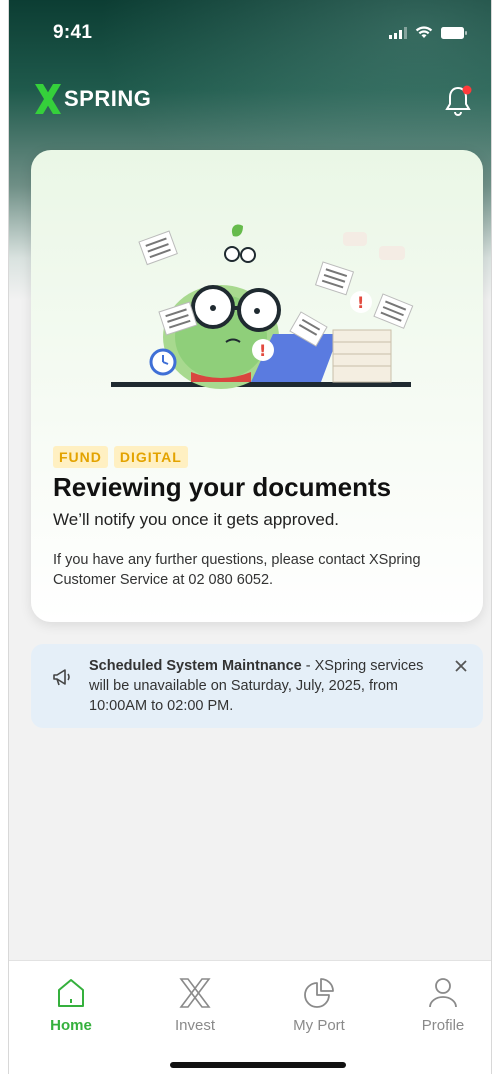 This screenshot has height=1074, width=500. I want to click on user-icon, so click(443, 993).